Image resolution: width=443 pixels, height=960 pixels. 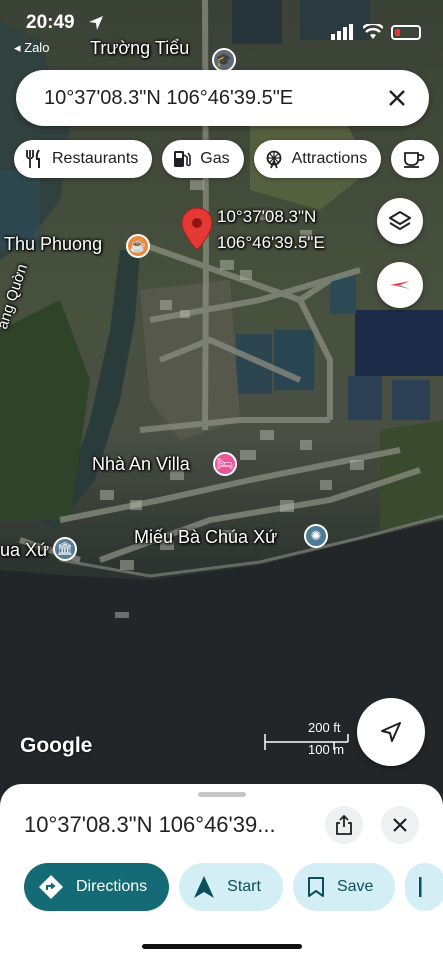 I want to click on chip-attractions: Attractions, so click(x=317, y=159).